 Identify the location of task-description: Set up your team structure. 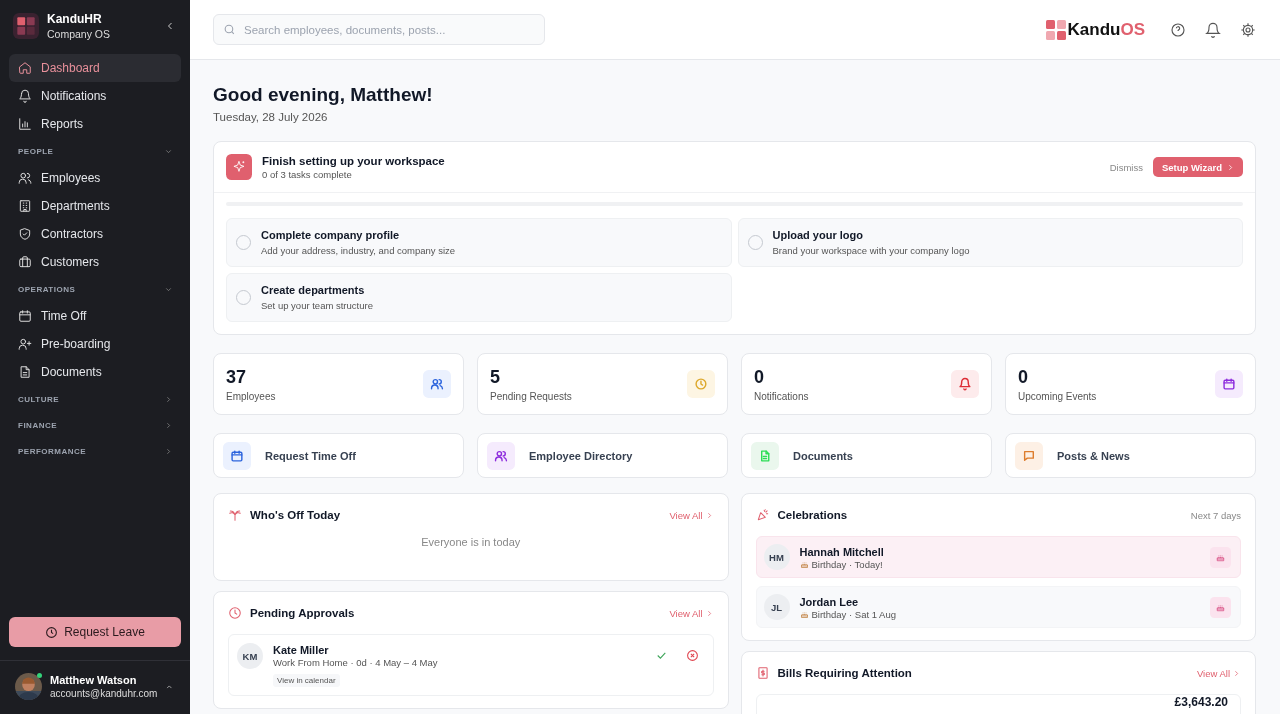
(317, 305).